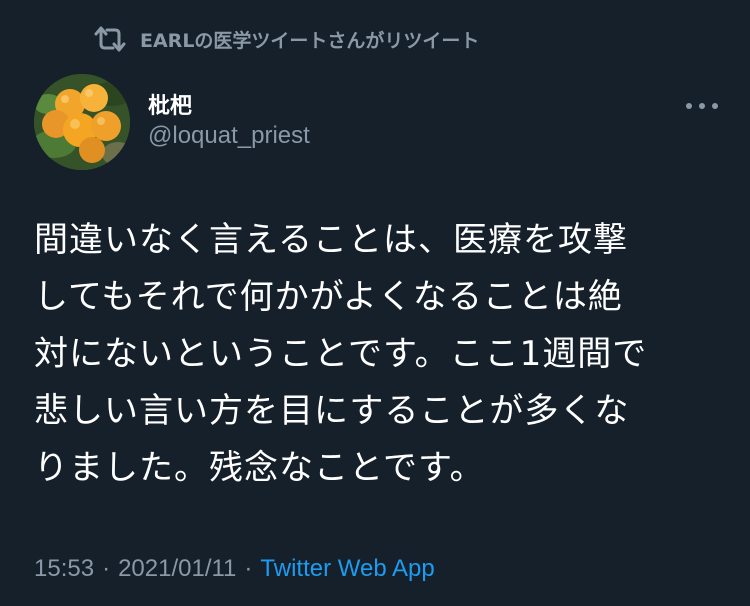 Image resolution: width=750 pixels, height=606 pixels. What do you see at coordinates (347, 569) in the screenshot?
I see `tweet-source-link: Twitter Web App` at bounding box center [347, 569].